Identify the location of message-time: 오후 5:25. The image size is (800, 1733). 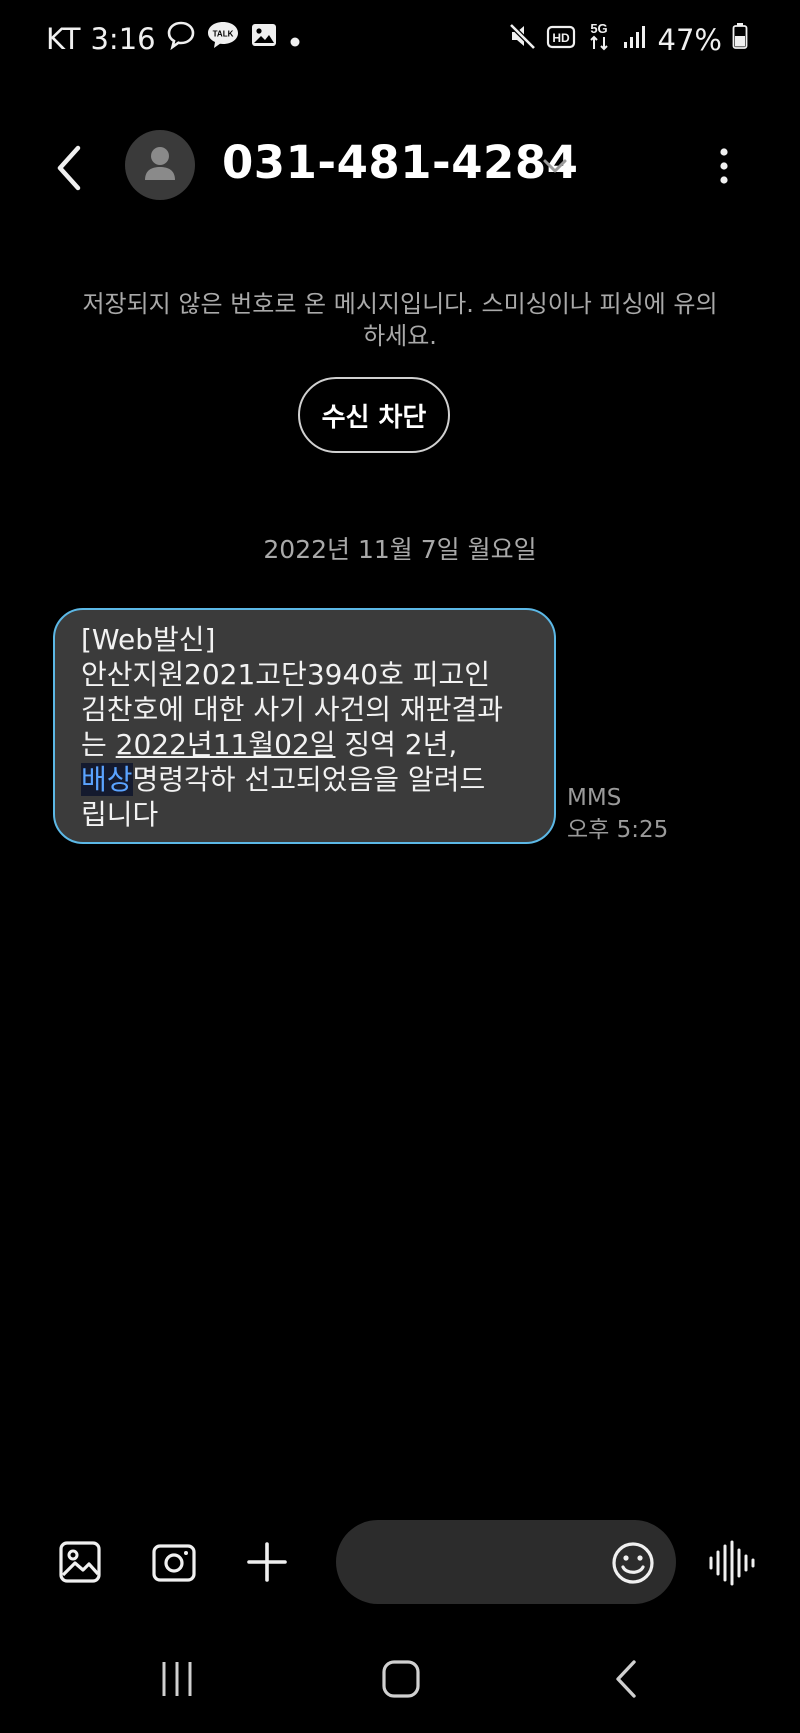
(618, 830).